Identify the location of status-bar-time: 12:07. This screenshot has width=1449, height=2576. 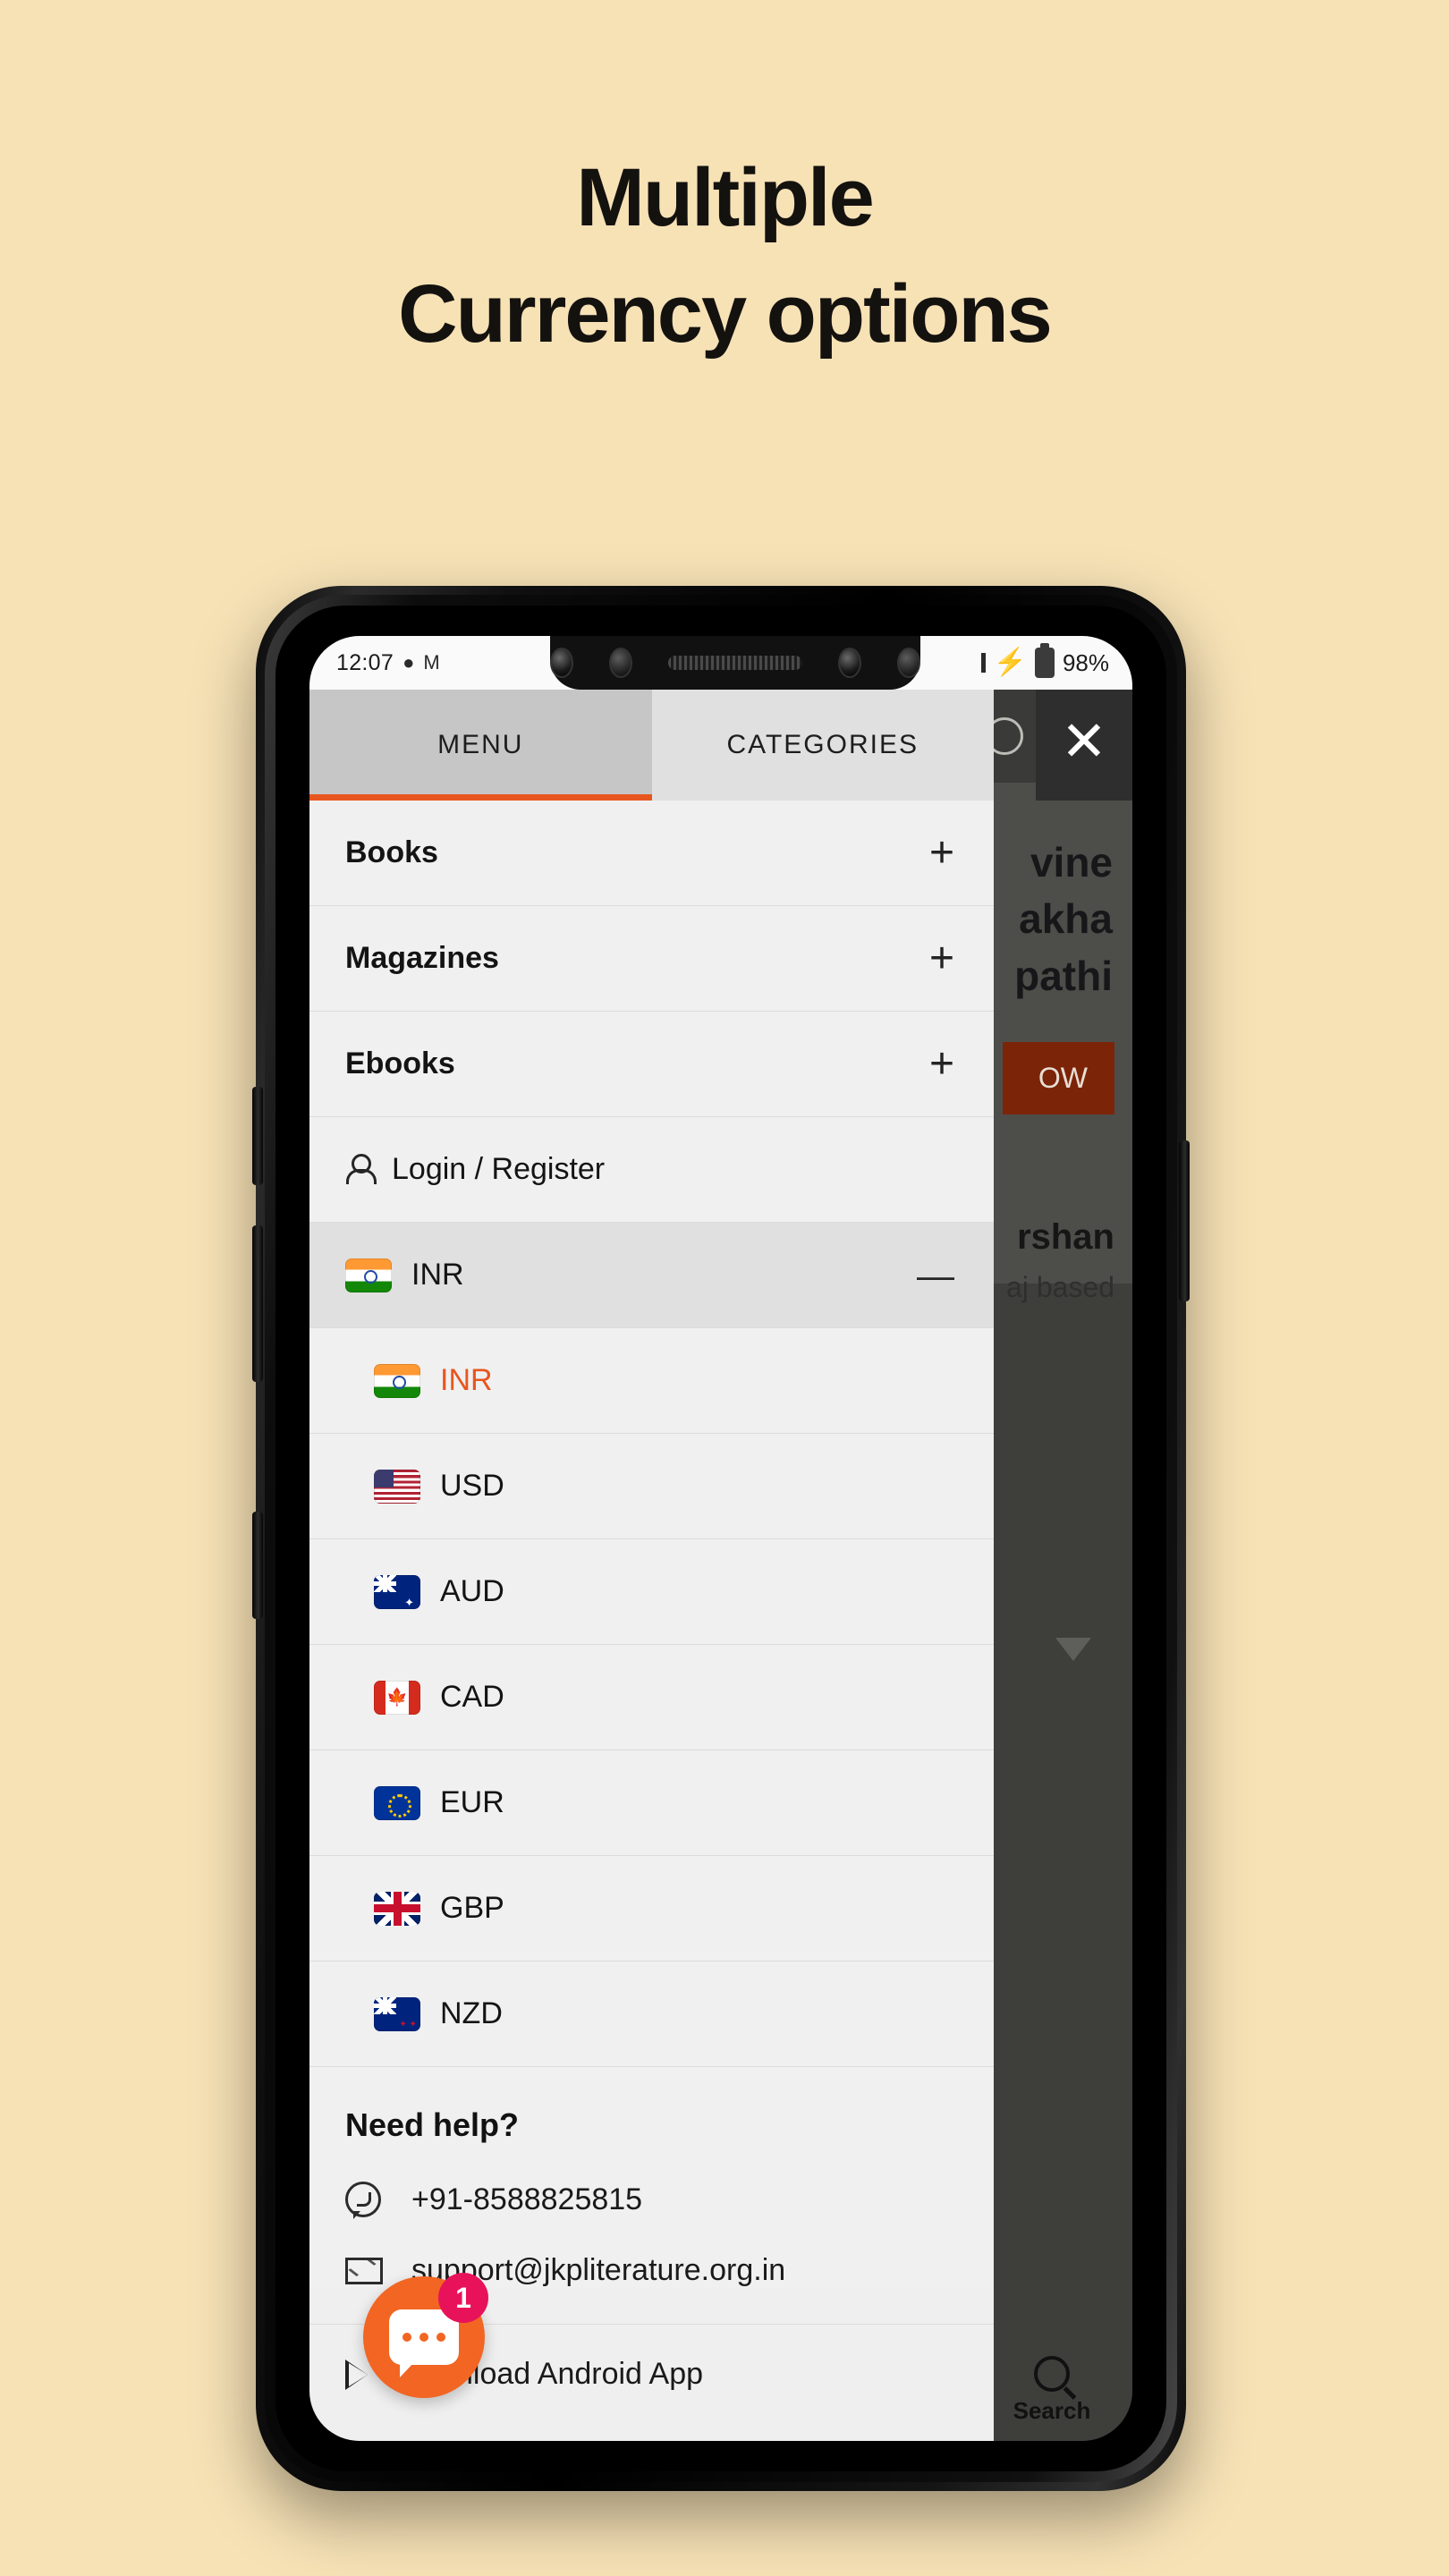
(365, 662).